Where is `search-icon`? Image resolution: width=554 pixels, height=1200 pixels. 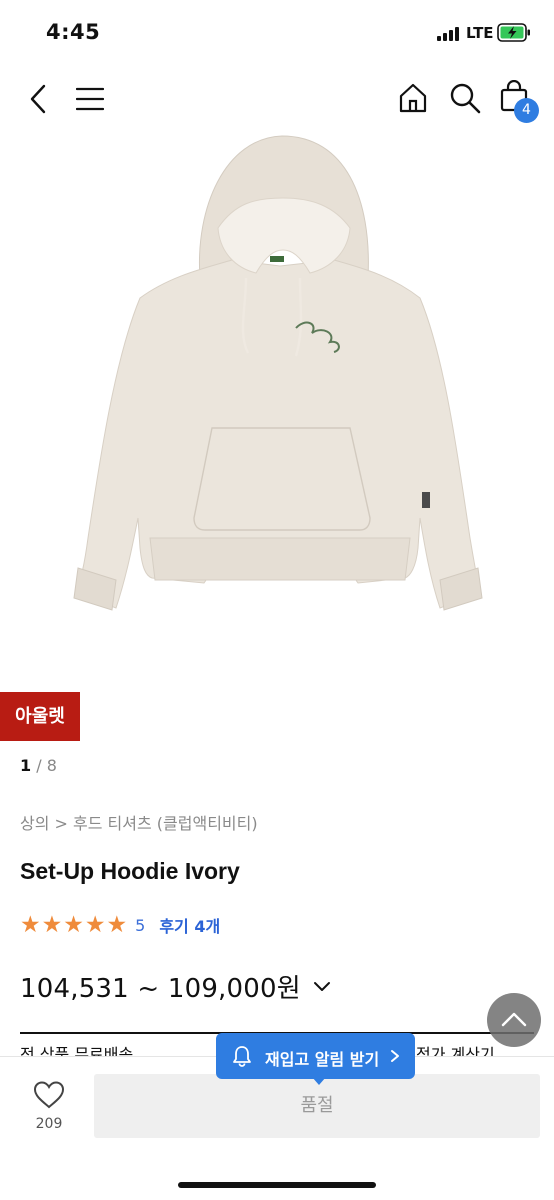 search-icon is located at coordinates (465, 98).